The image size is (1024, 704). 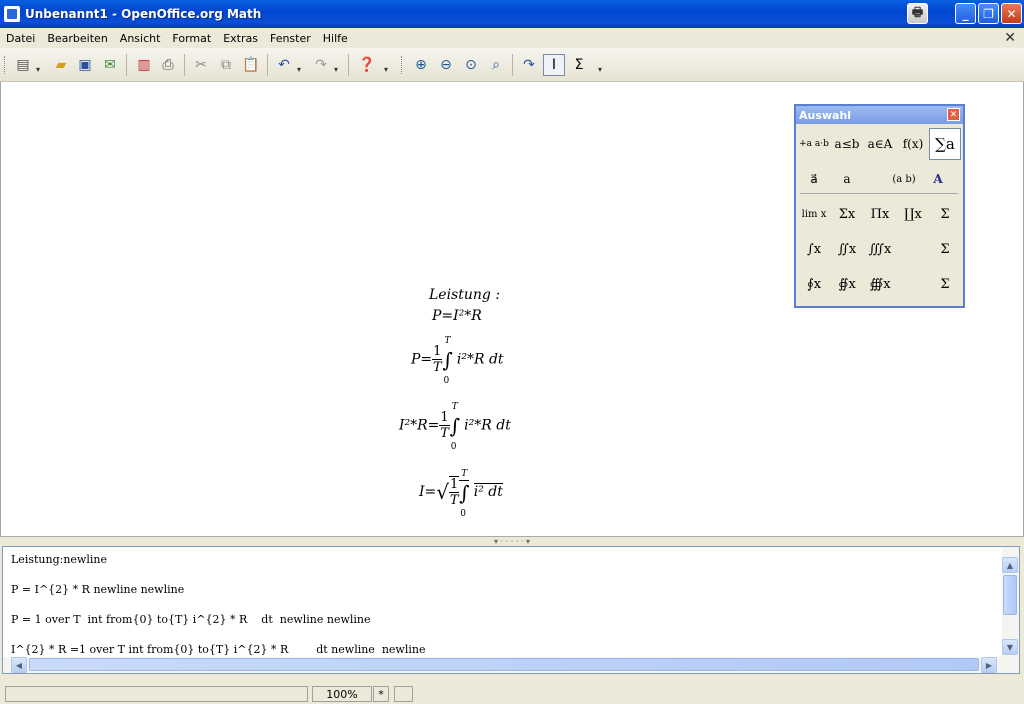 I want to click on formats-icon: A, so click(x=938, y=179).